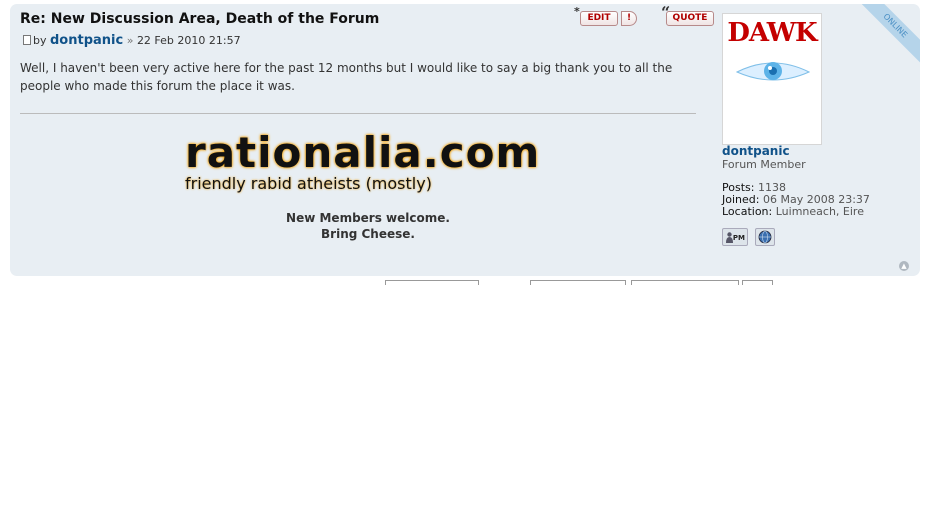 The width and height of the screenshot is (938, 507). Describe the element at coordinates (629, 18) in the screenshot. I see `report-button: !` at that location.